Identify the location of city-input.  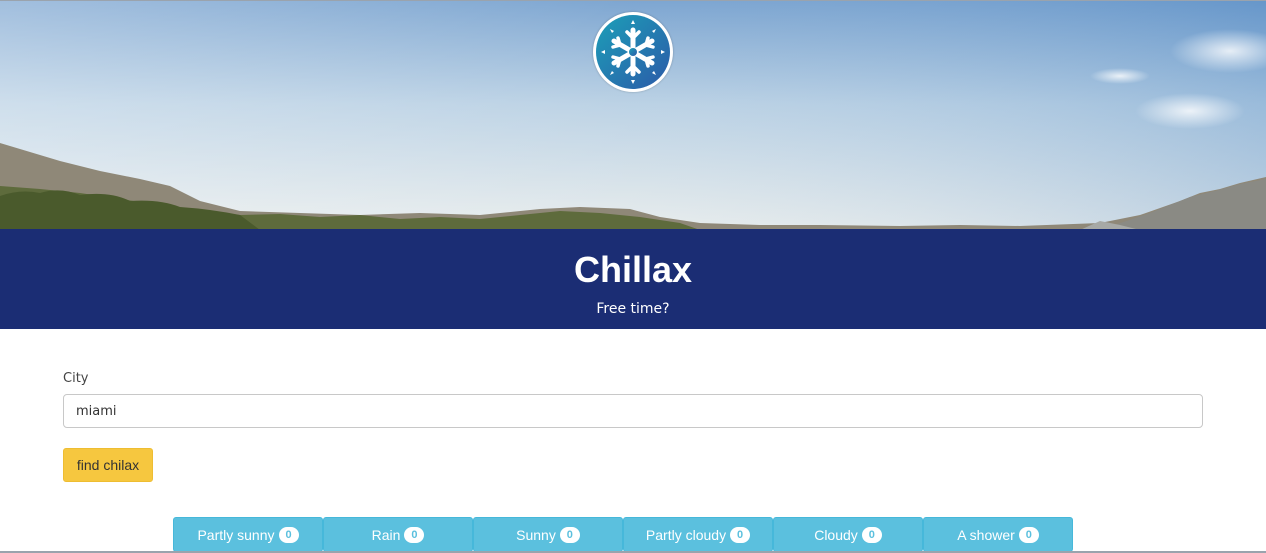
(633, 411).